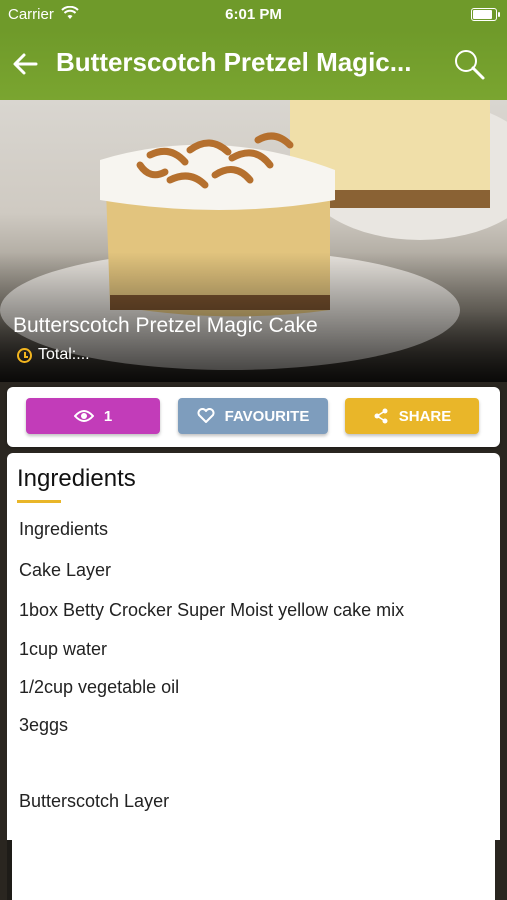 Image resolution: width=507 pixels, height=900 pixels. Describe the element at coordinates (76, 478) in the screenshot. I see `ingredients-heading: Ingredients` at that location.